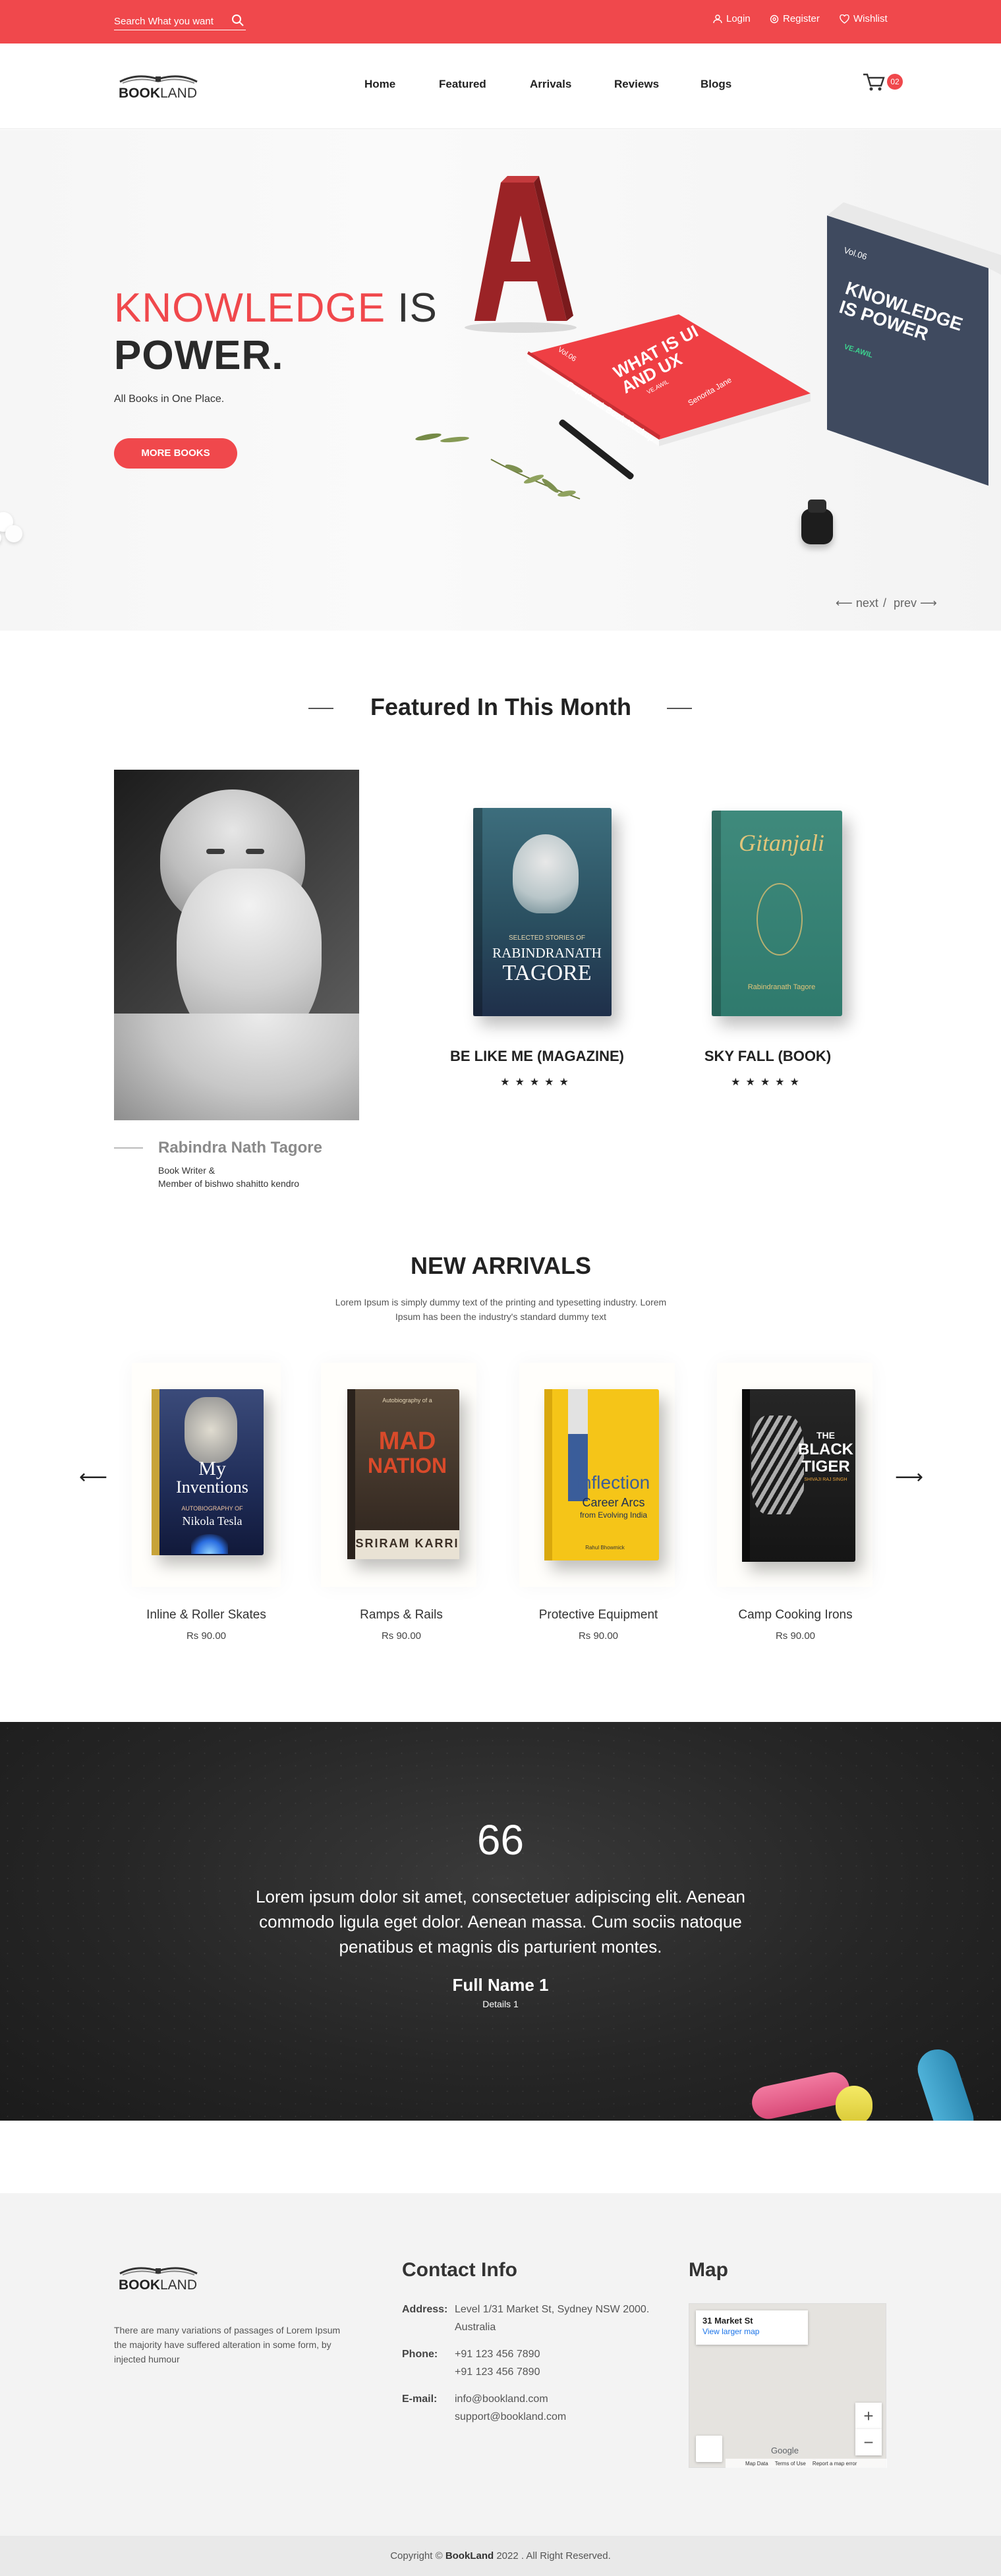 The image size is (1001, 2576). What do you see at coordinates (913, 344) in the screenshot?
I see `blue-book-image: Vol.06 KNOWLEDGE IS POWER VE.AWIL` at bounding box center [913, 344].